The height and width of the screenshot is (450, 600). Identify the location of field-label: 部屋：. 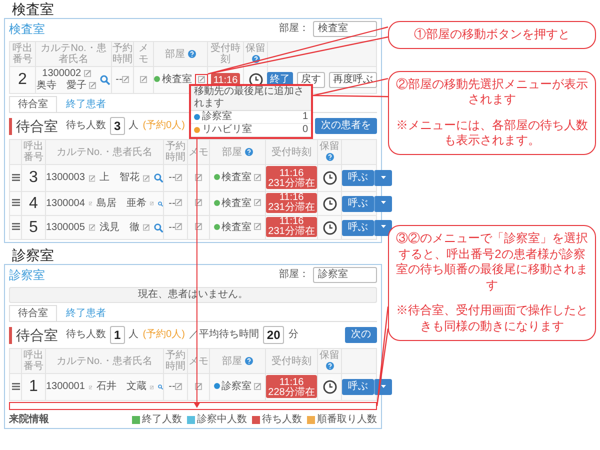
(294, 275).